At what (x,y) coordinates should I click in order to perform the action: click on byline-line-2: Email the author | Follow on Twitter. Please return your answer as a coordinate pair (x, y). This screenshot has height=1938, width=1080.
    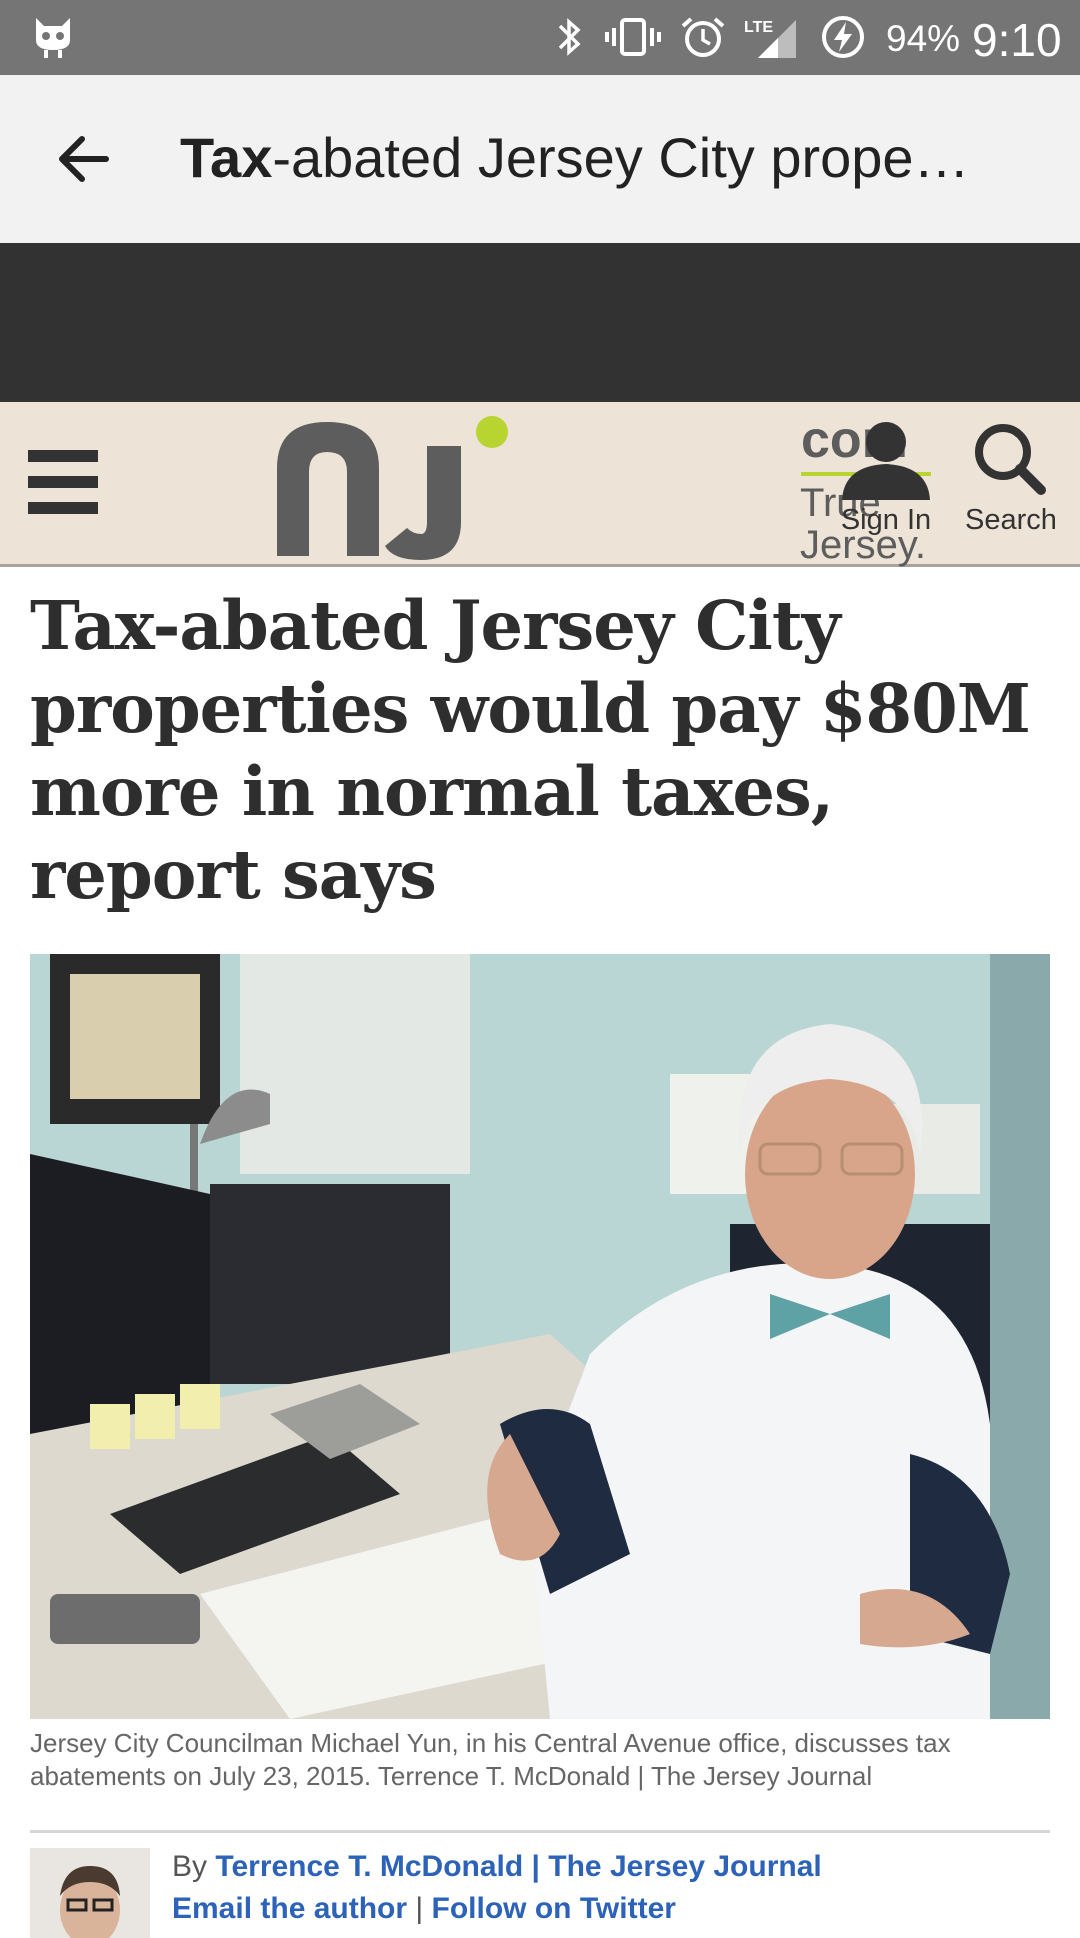
    Looking at the image, I should click on (497, 1909).